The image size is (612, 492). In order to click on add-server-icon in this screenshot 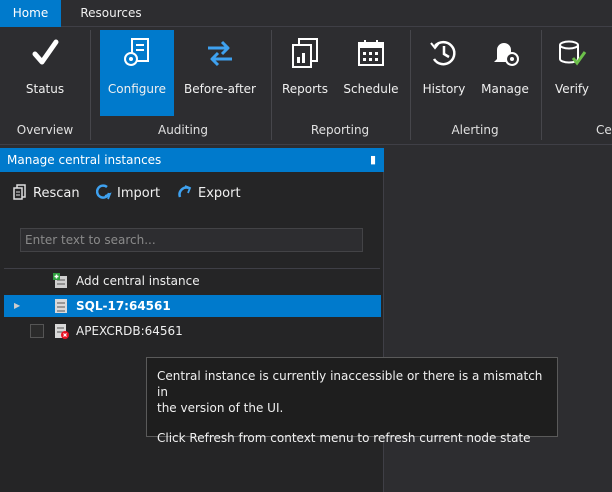, I will do `click(60, 280)`.